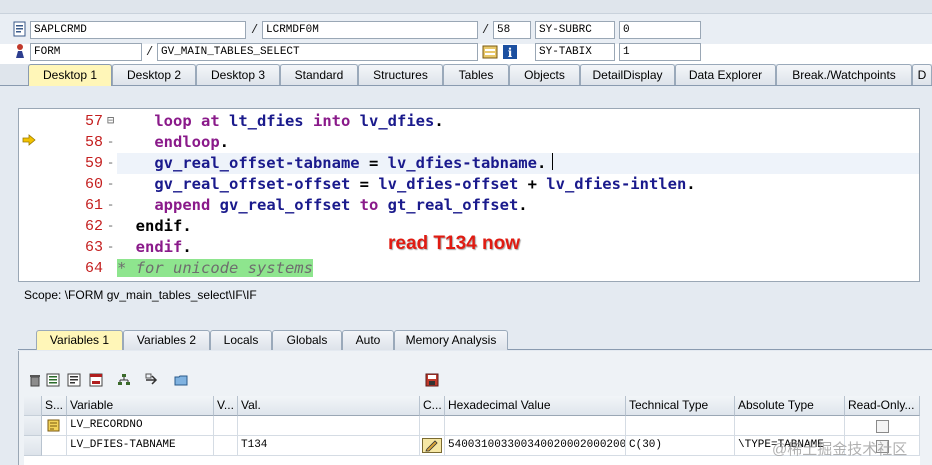  I want to click on event-type-field: FORM, so click(86, 52).